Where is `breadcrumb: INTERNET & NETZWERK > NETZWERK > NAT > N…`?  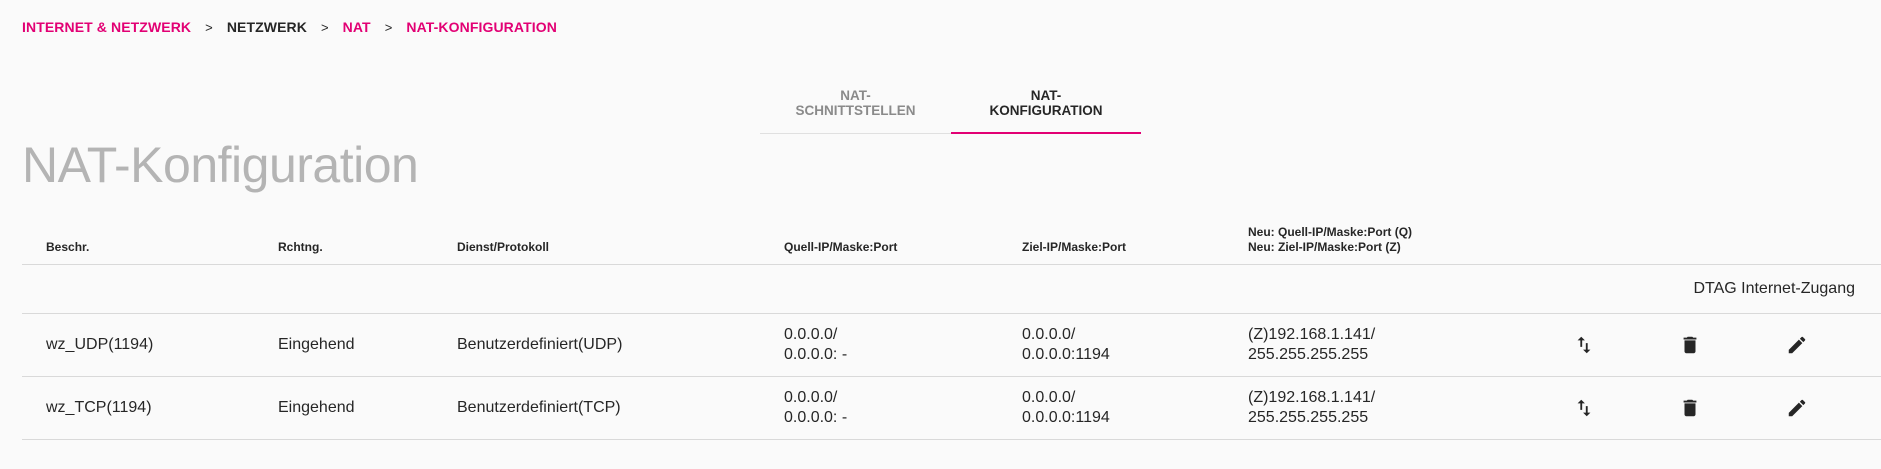 breadcrumb: INTERNET & NETZWERK > NETZWERK > NAT > N… is located at coordinates (289, 27).